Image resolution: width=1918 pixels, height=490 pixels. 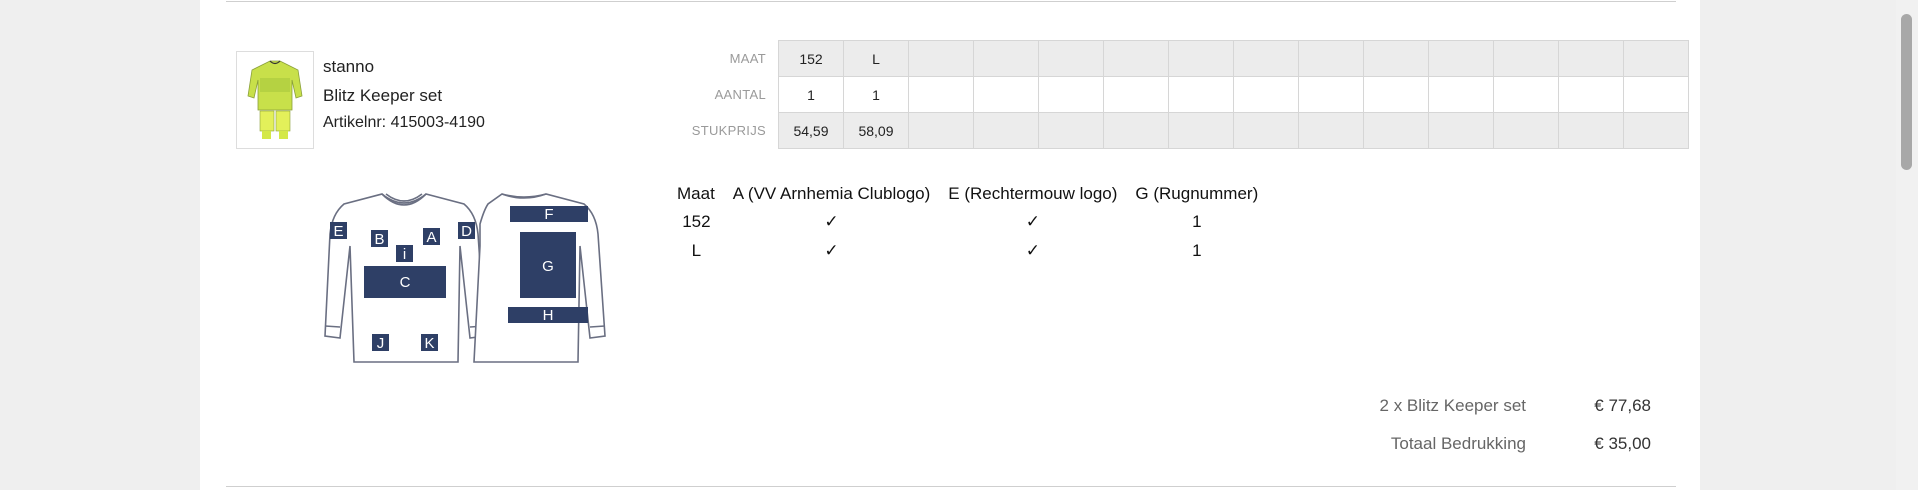 I want to click on scrollbar-thumb, so click(x=1906, y=92).